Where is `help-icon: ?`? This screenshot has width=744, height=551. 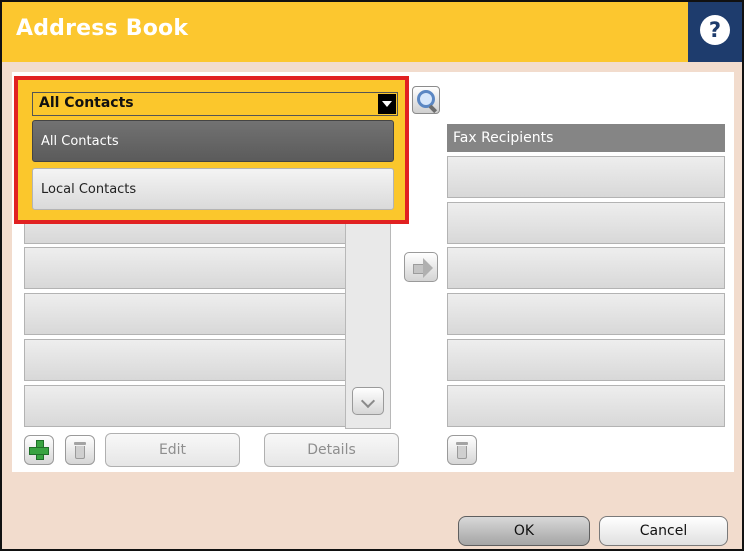
help-icon: ? is located at coordinates (715, 30).